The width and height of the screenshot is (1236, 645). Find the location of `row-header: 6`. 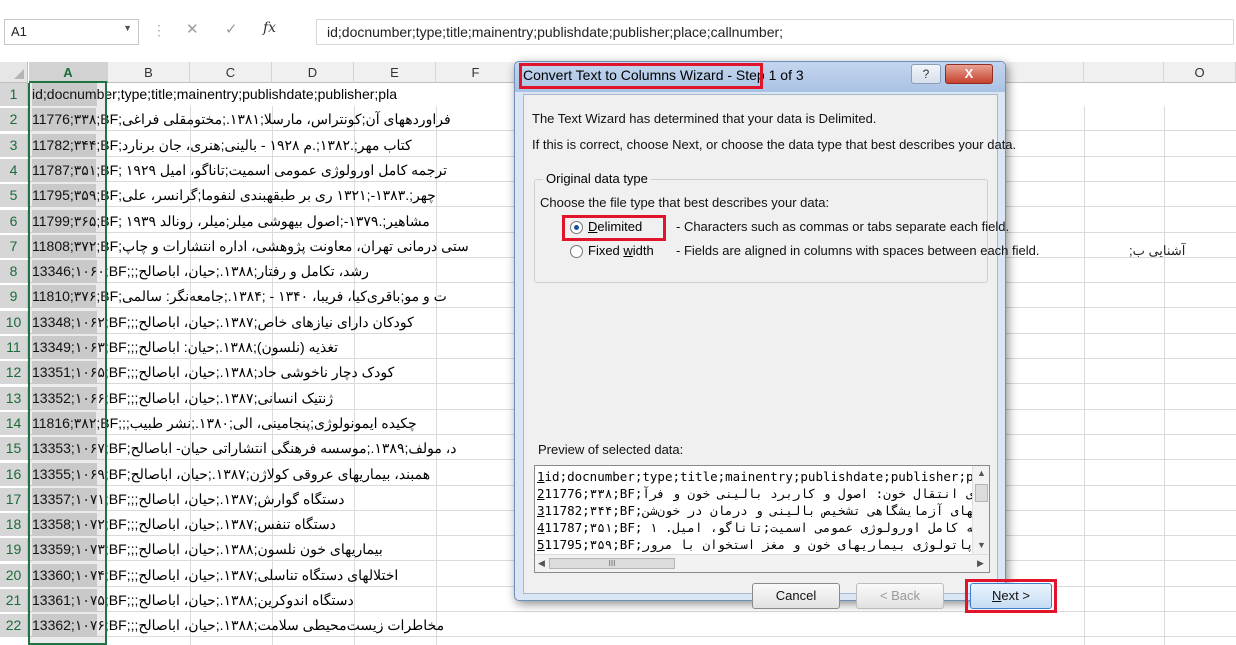

row-header: 6 is located at coordinates (14, 221).